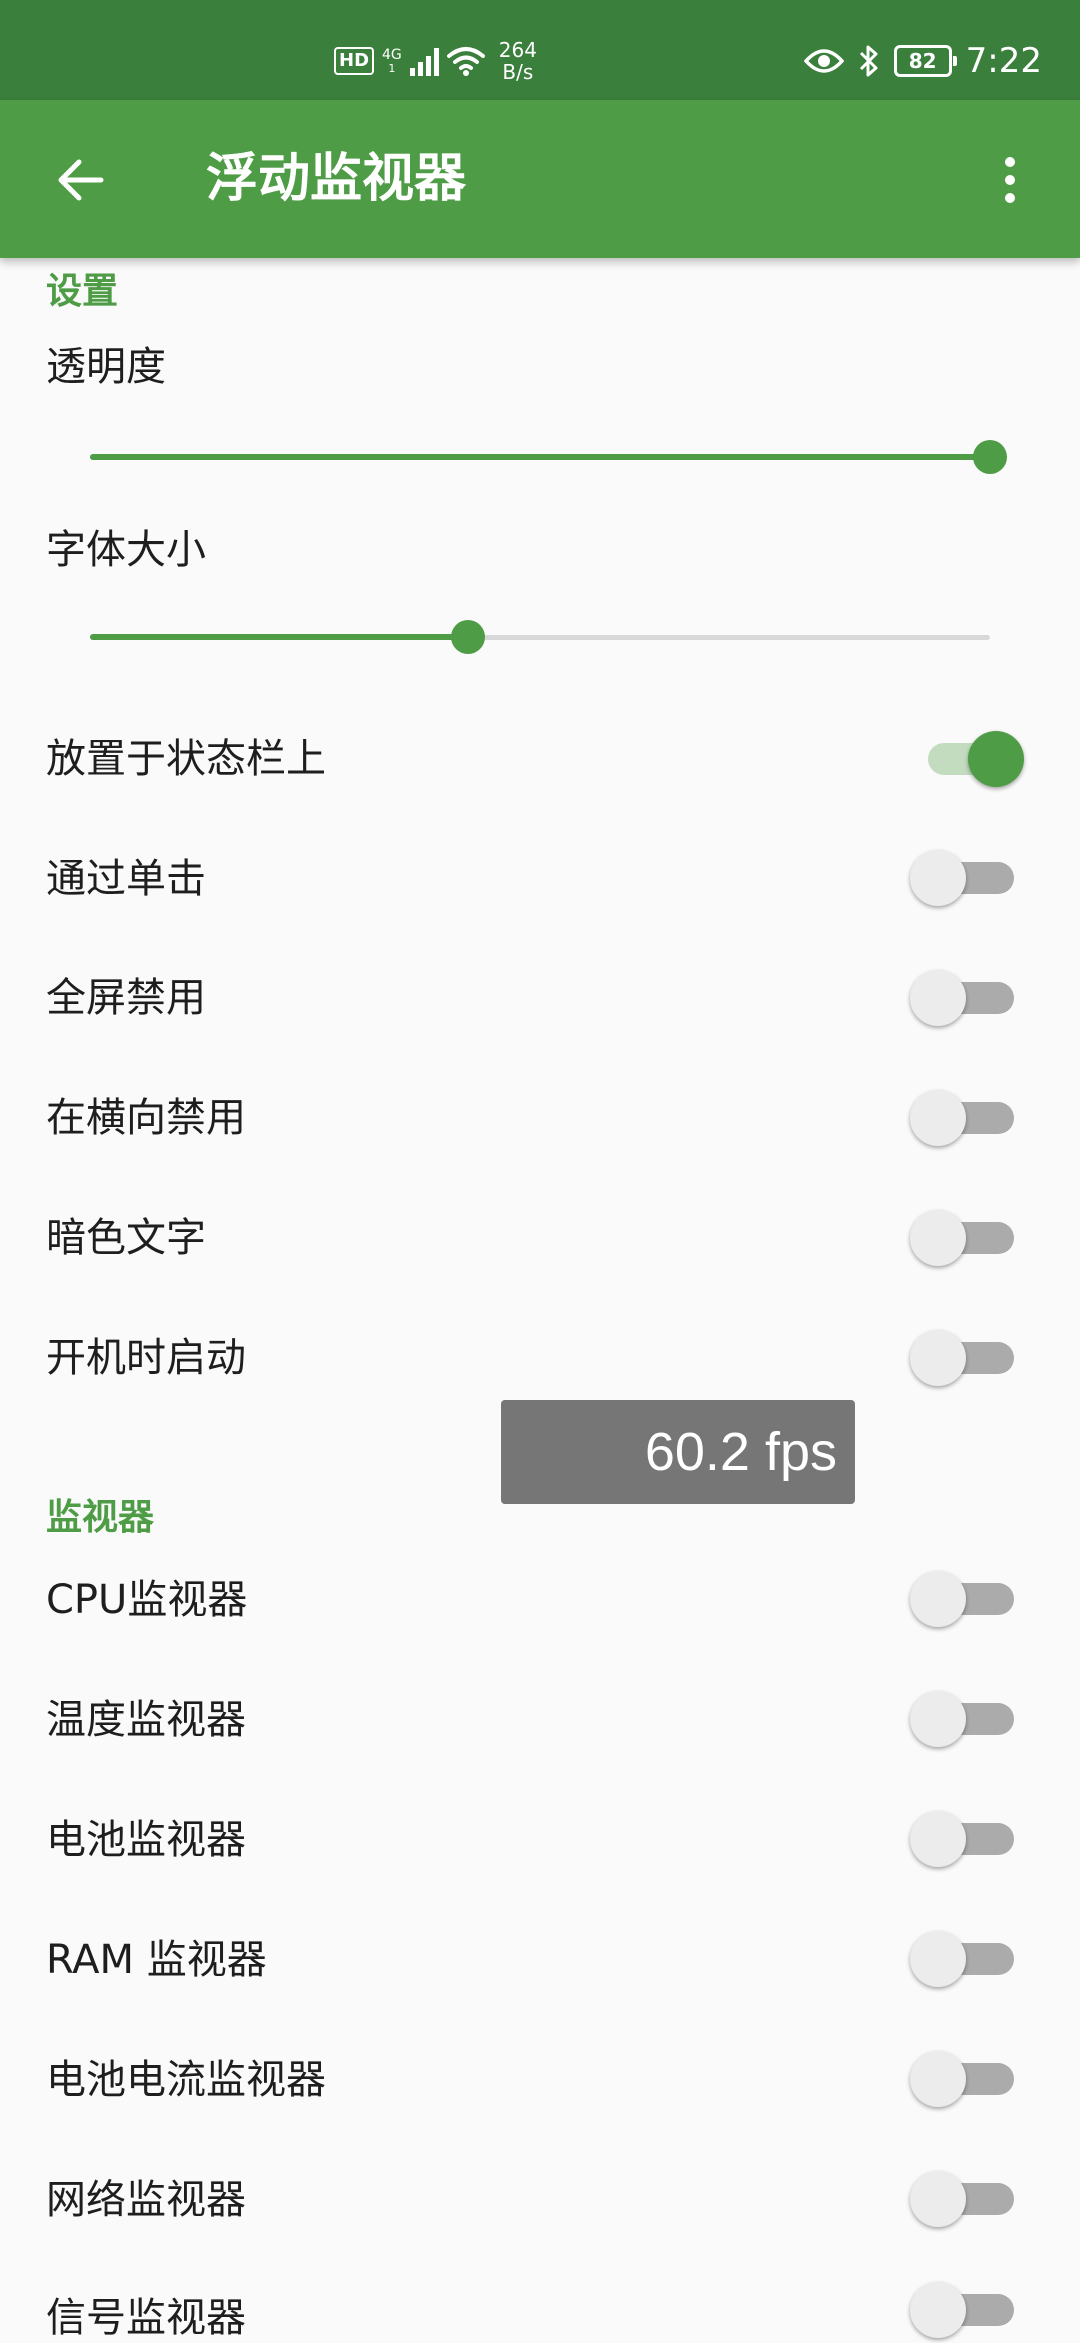 The width and height of the screenshot is (1080, 2343). Describe the element at coordinates (823, 61) in the screenshot. I see `eye-icon` at that location.